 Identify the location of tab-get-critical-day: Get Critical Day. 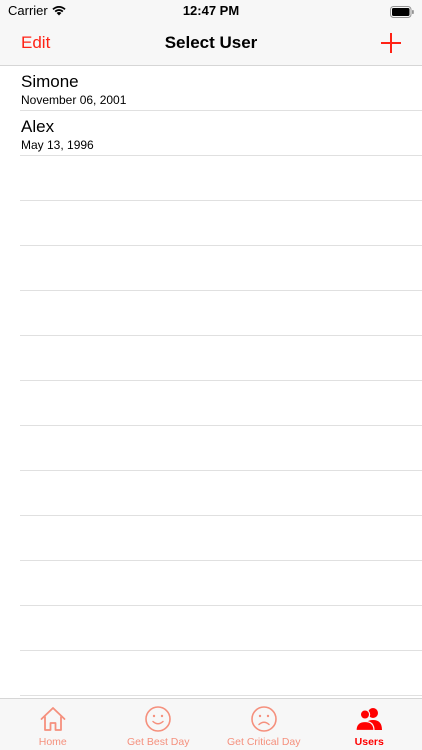
(264, 724).